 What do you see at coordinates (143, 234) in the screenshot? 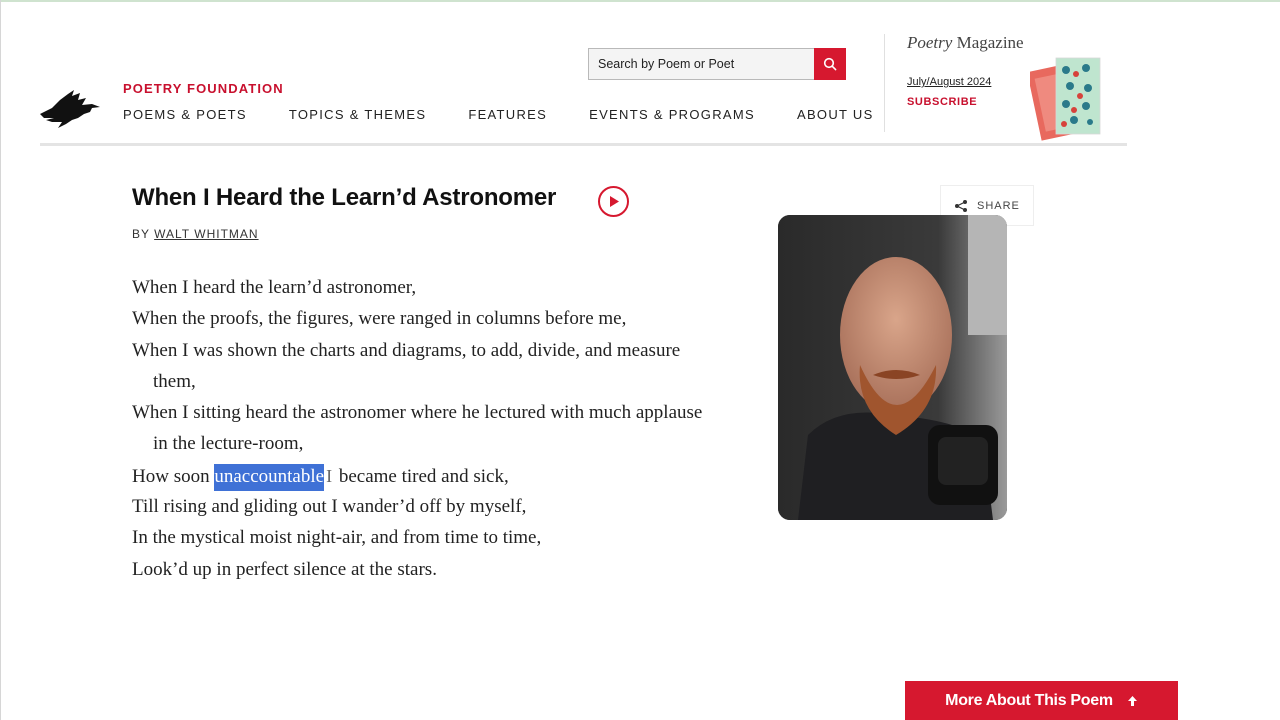
I see `byline-prefix: BY` at bounding box center [143, 234].